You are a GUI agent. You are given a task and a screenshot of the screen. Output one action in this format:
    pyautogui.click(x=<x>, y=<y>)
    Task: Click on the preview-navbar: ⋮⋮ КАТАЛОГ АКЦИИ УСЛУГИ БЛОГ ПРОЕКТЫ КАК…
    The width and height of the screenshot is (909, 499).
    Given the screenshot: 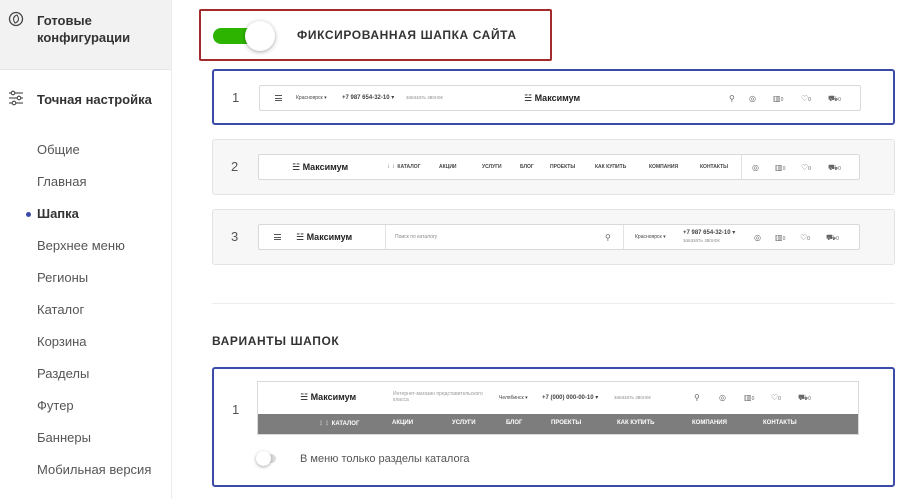 What is the action you would take?
    pyautogui.click(x=558, y=424)
    